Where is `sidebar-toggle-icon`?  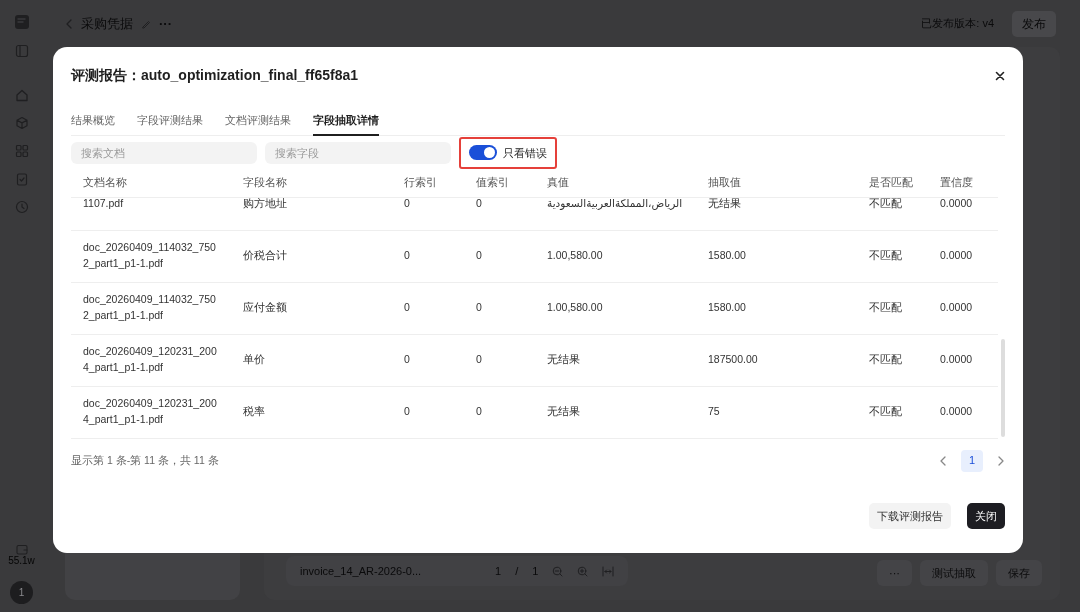 sidebar-toggle-icon is located at coordinates (21, 51).